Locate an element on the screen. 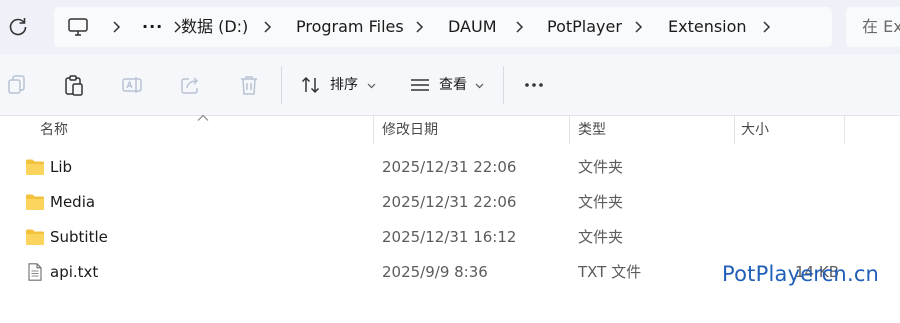 The width and height of the screenshot is (900, 323). copy-icon is located at coordinates (16, 85).